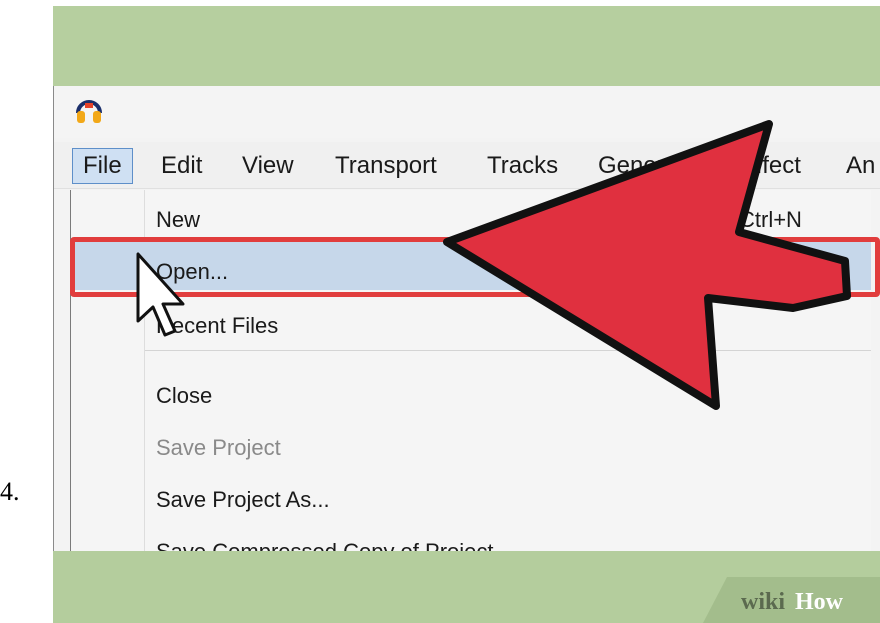 This screenshot has height=623, width=880. I want to click on menu-transport: Transport, so click(386, 166).